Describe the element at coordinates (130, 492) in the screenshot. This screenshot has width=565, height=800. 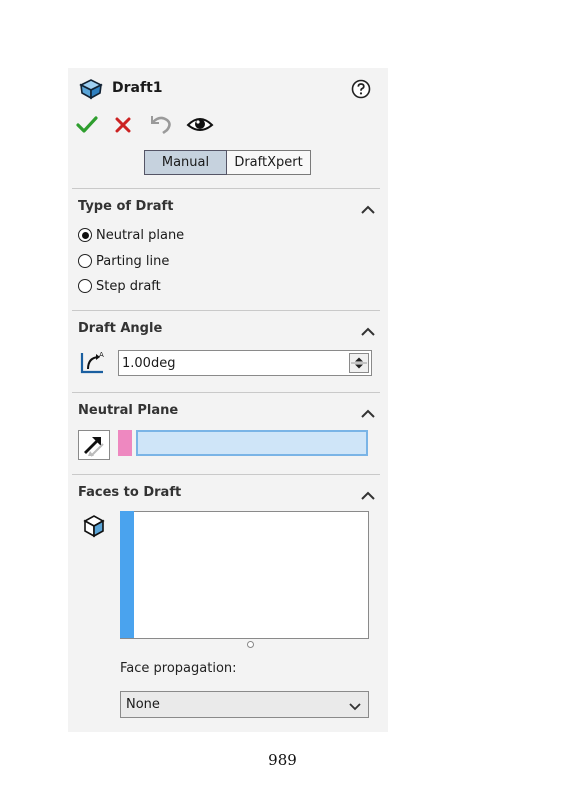
I see `section-title-faces-to-draft: Faces to Draft` at that location.